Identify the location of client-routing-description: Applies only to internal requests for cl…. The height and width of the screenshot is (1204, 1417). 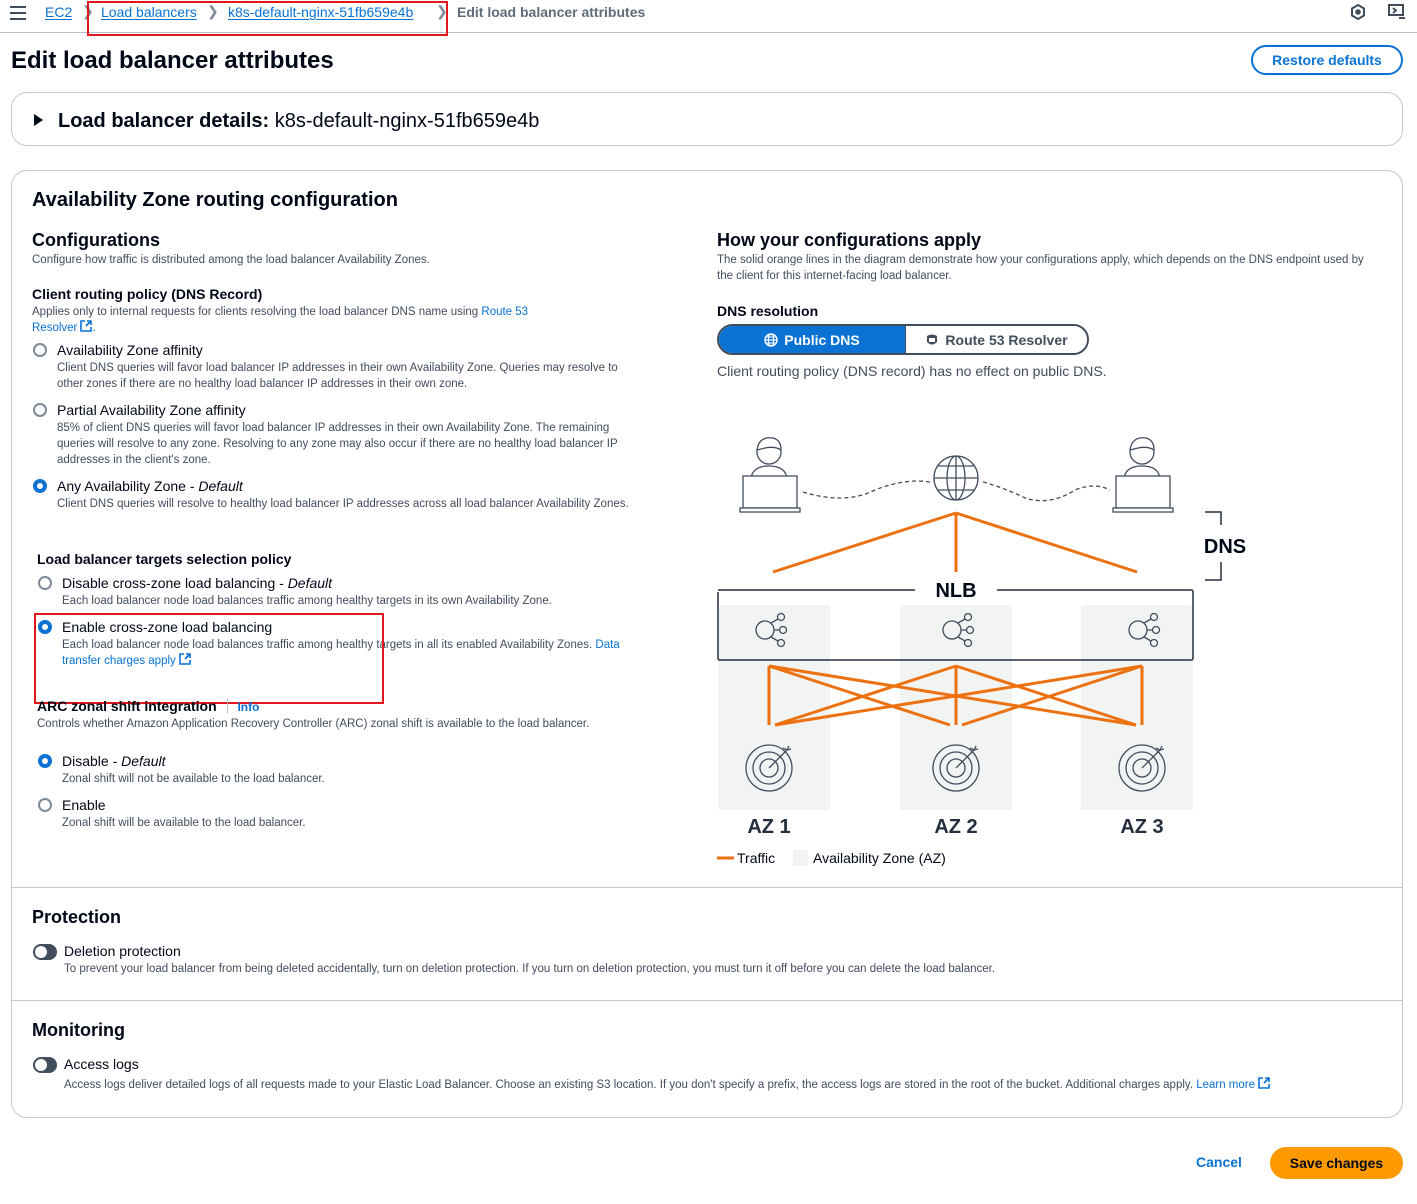
(280, 320).